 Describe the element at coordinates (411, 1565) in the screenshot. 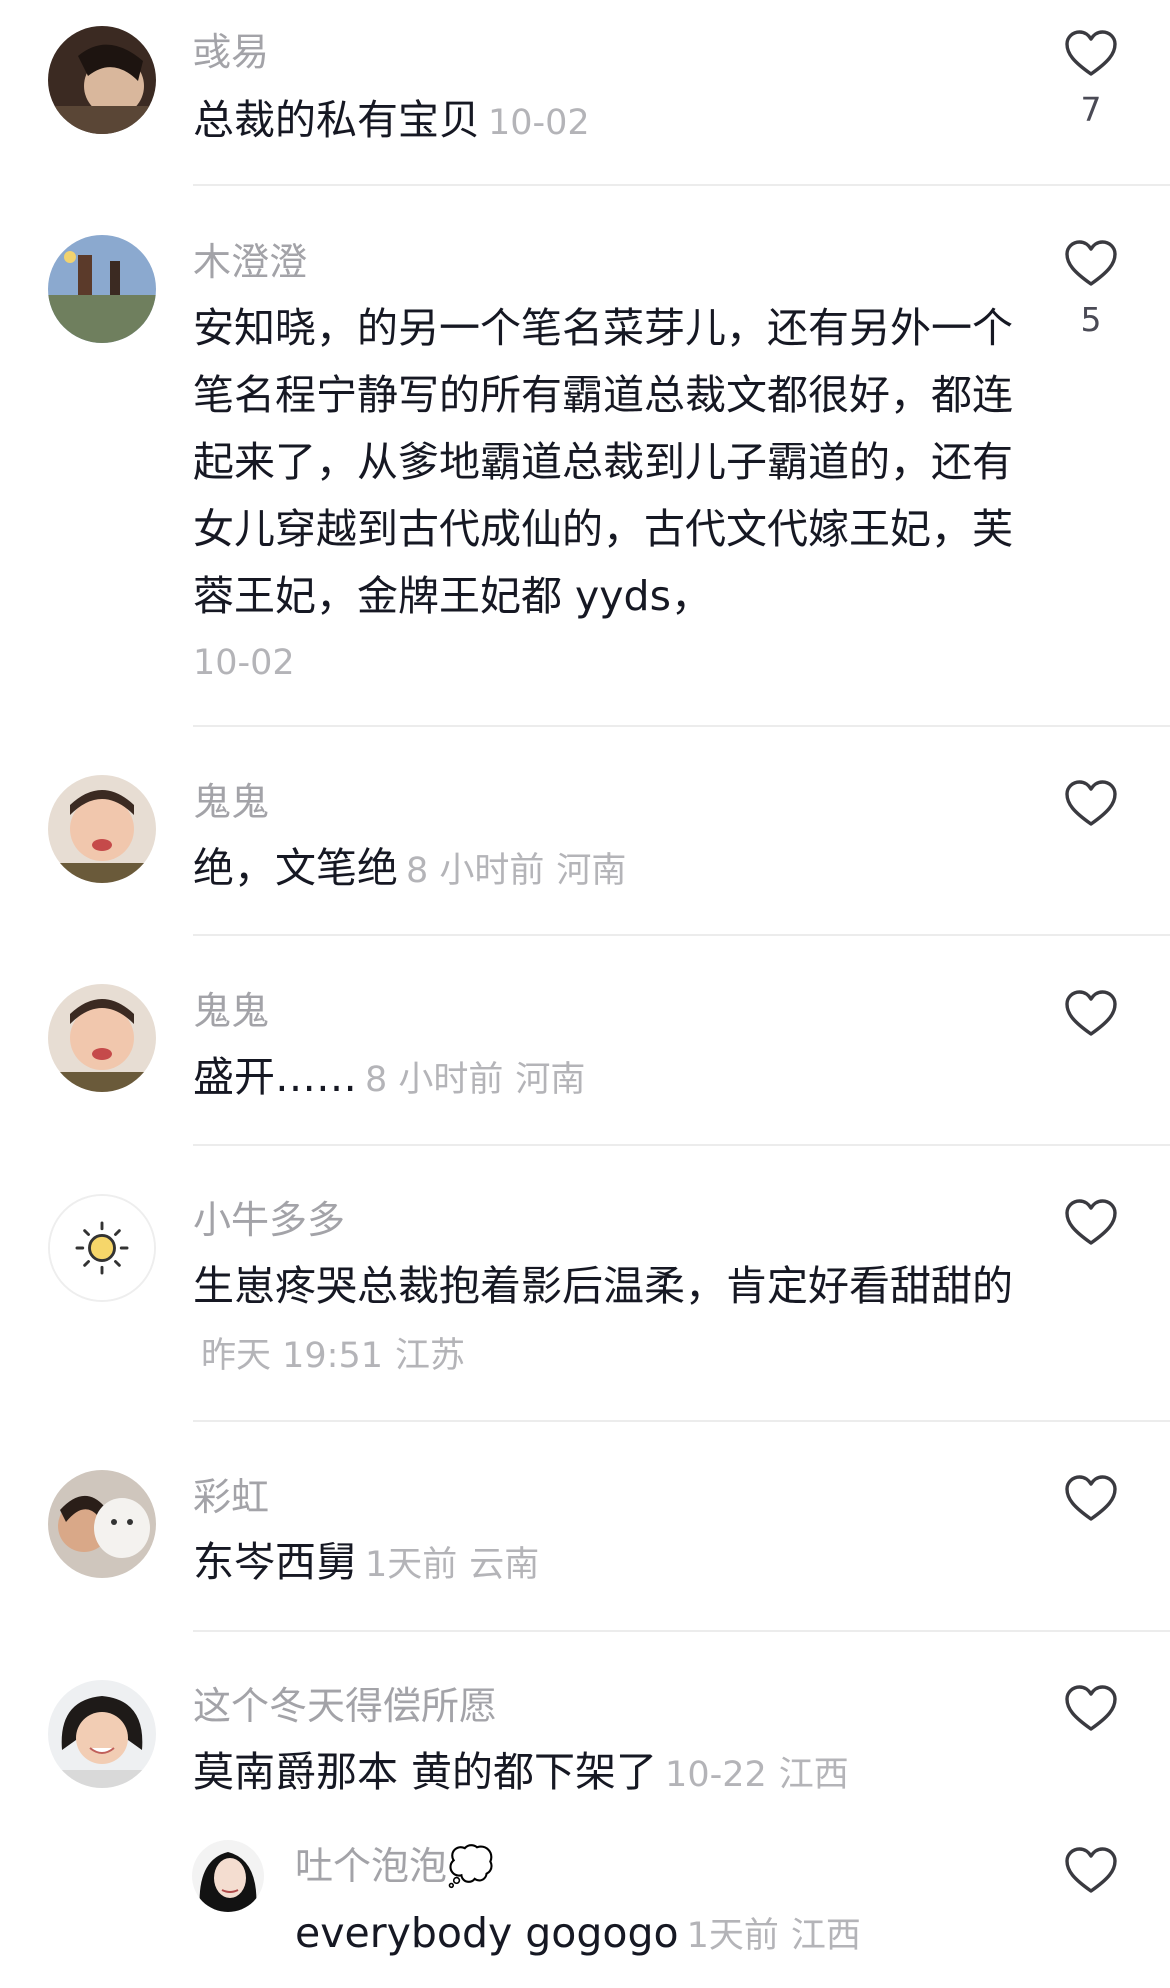

I see `comment-time: 1天前` at that location.